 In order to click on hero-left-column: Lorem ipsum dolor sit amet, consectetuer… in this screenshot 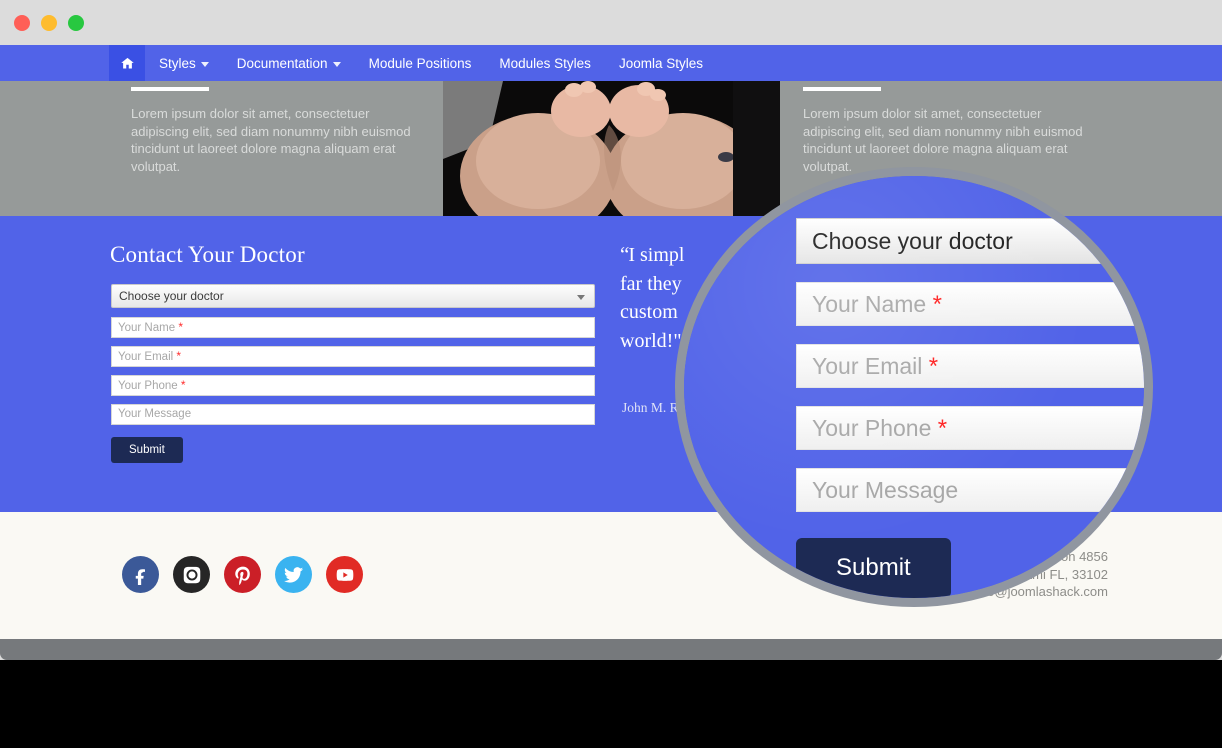, I will do `click(271, 131)`.